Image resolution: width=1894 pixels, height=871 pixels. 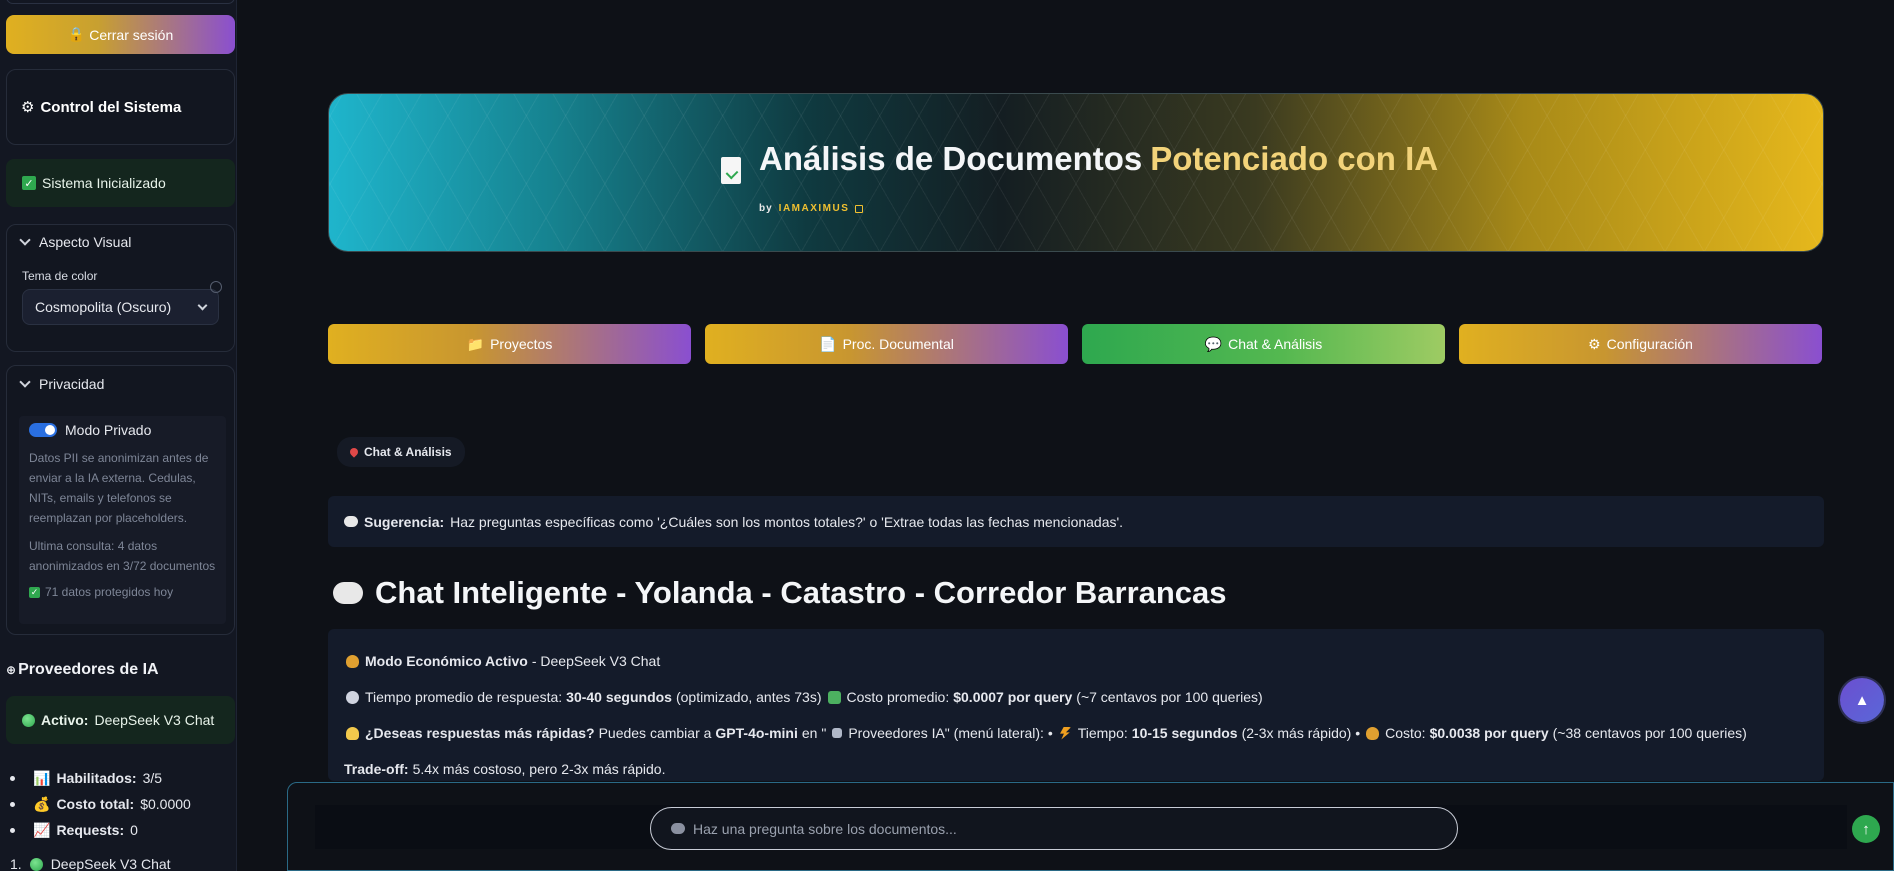 I want to click on author-link: IAMAXIMUS, so click(x=814, y=208).